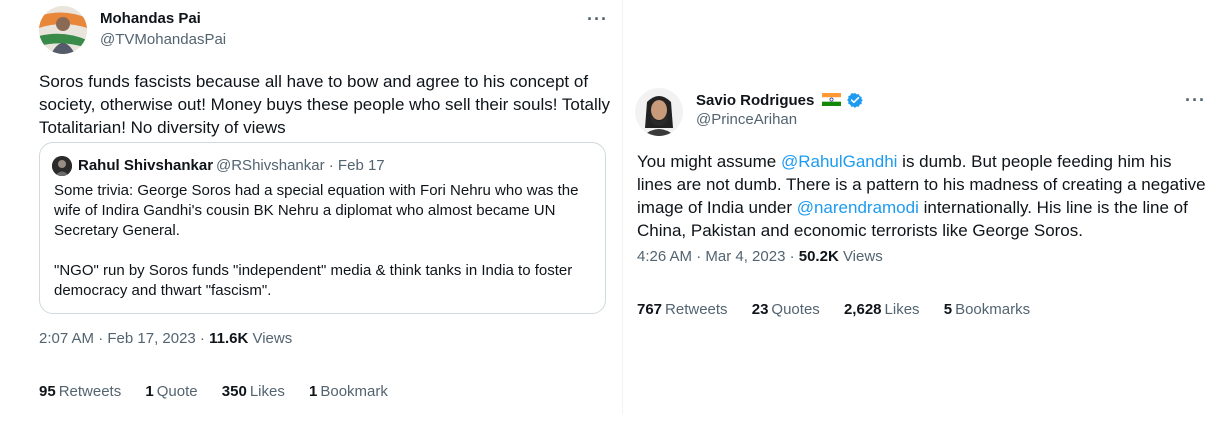 This screenshot has height=428, width=1219. What do you see at coordinates (718, 256) in the screenshot?
I see `timestamp: 4:26 AM · Mar 4, 2023 ·` at bounding box center [718, 256].